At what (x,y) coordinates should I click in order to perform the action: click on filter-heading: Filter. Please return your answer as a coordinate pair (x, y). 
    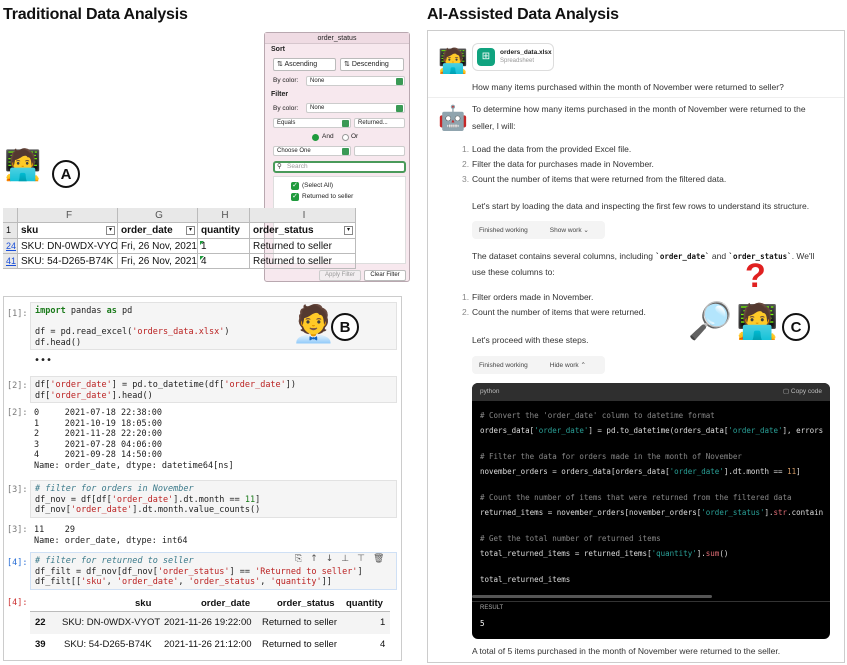
    Looking at the image, I should click on (280, 94).